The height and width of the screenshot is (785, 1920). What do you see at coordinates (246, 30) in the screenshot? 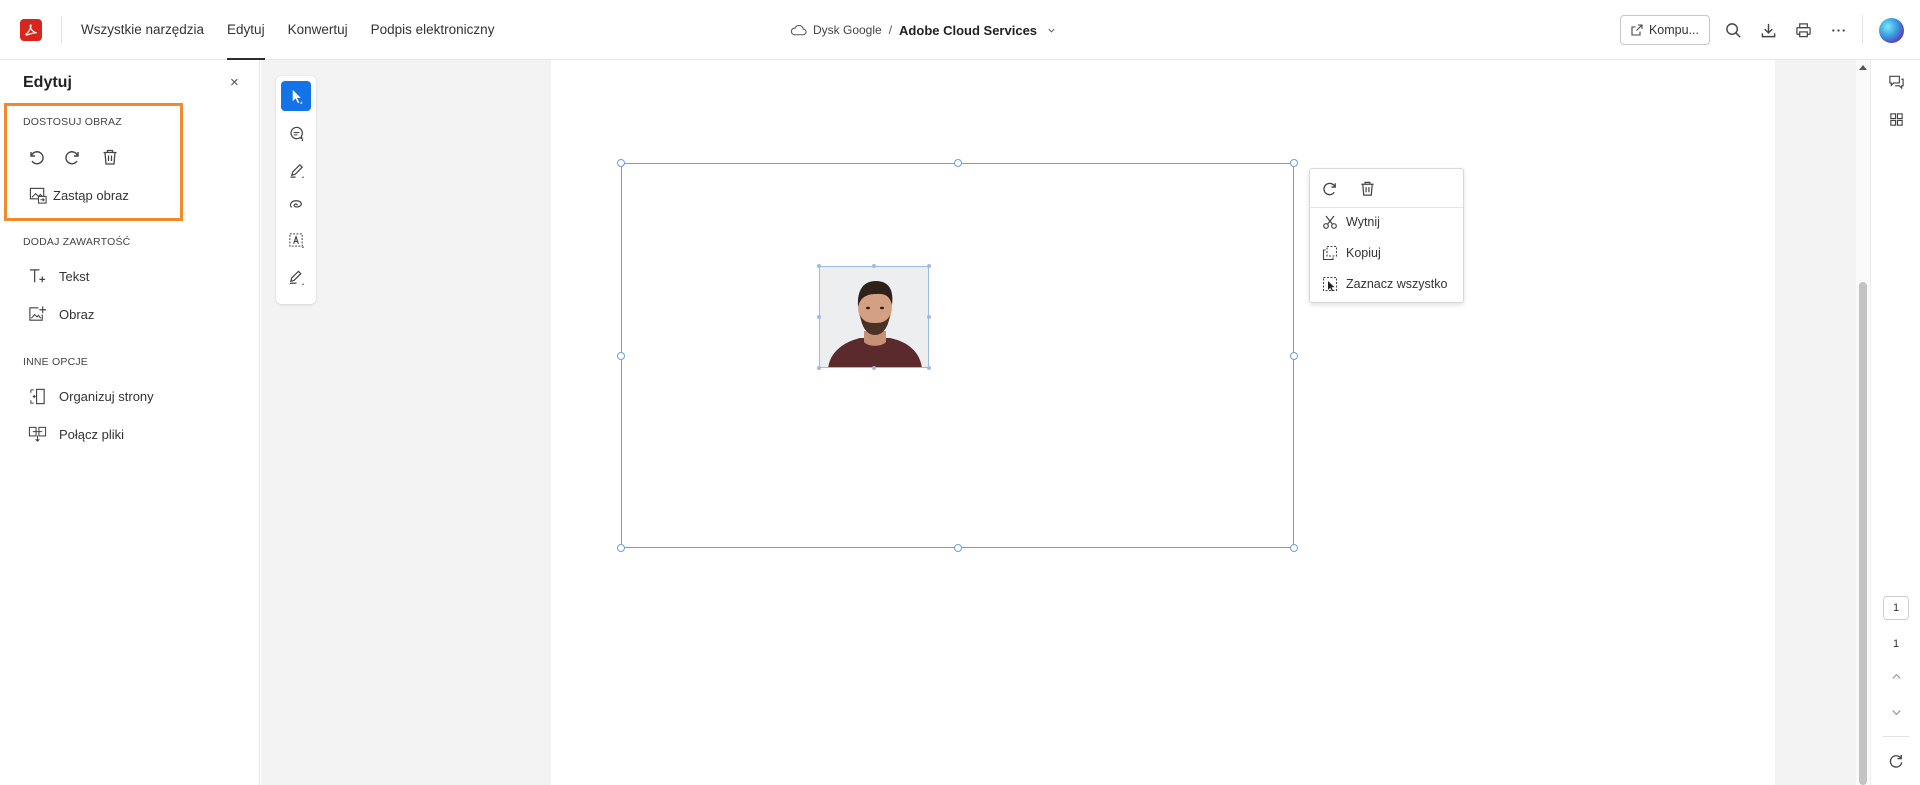
I see `nav-edit: Edytuj` at bounding box center [246, 30].